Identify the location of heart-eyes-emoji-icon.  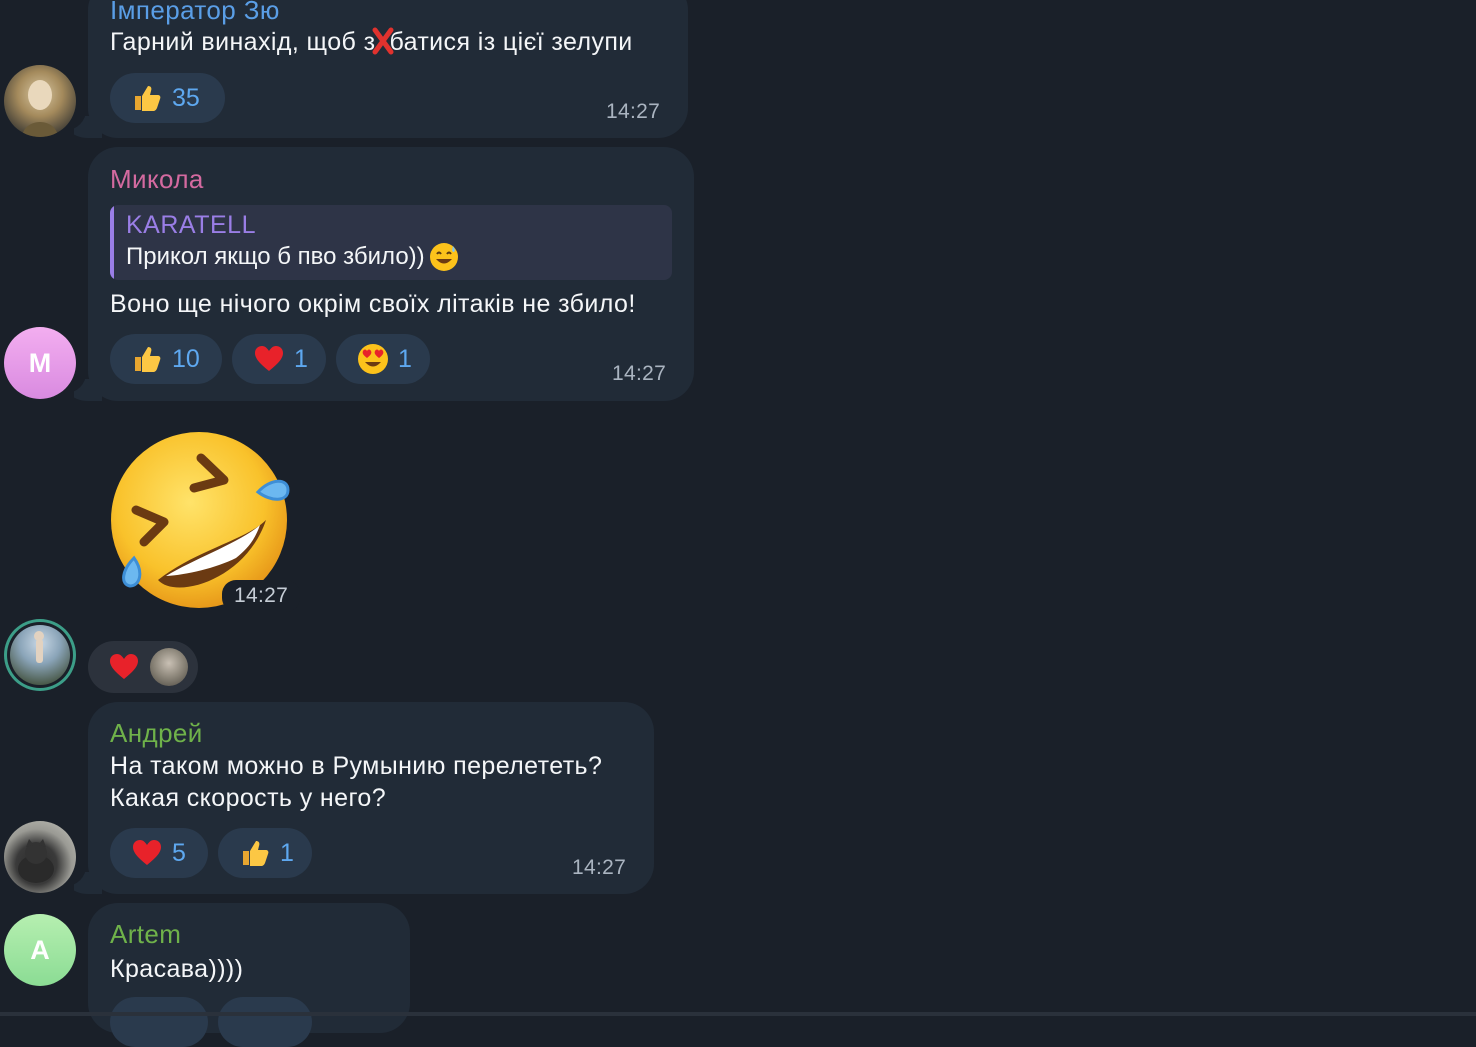
(373, 359).